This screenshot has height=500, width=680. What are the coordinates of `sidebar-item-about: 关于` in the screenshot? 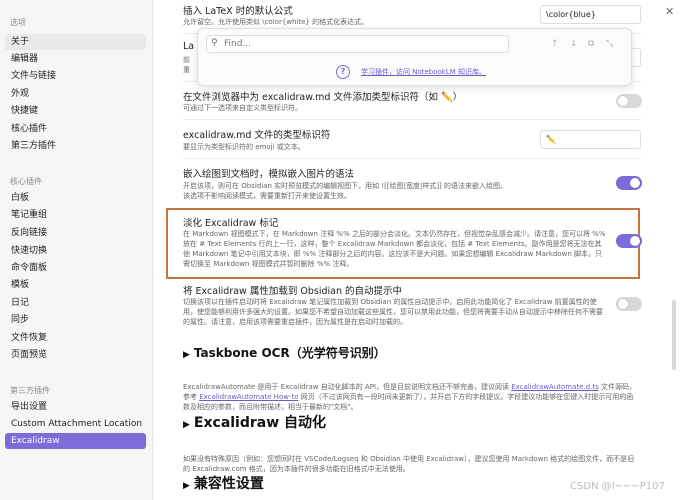 It's located at (75, 42).